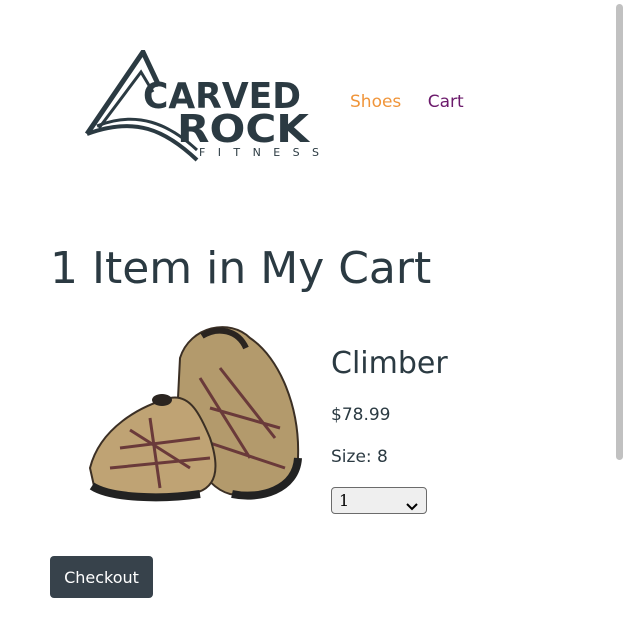 The height and width of the screenshot is (625, 625). What do you see at coordinates (361, 415) in the screenshot?
I see `product-price: $78.99` at bounding box center [361, 415].